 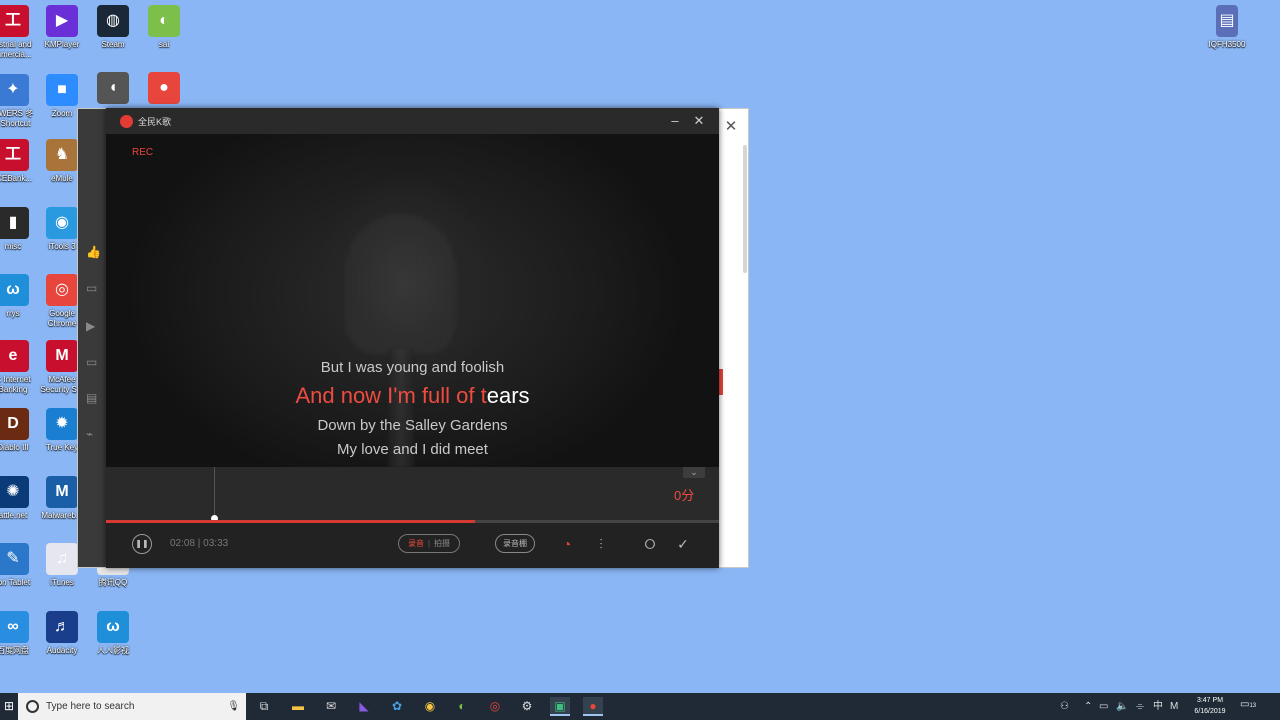 I want to click on rrys-shortcut: ω rrys, so click(x=20, y=296).